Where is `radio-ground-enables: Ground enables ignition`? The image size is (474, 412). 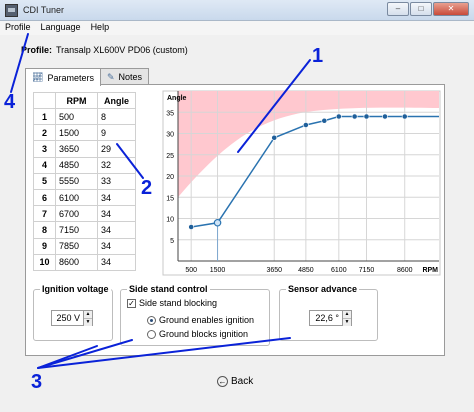
radio-ground-enables: Ground enables ignition is located at coordinates (200, 320).